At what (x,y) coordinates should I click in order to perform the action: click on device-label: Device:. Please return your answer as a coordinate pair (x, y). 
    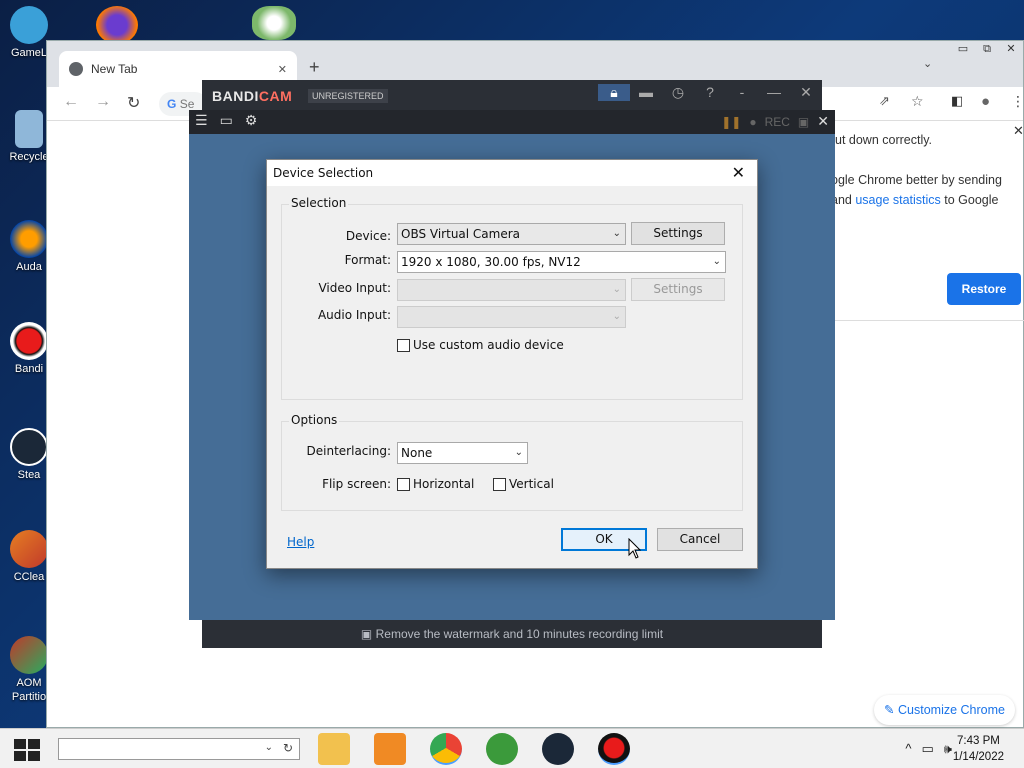
    Looking at the image, I should click on (368, 236).